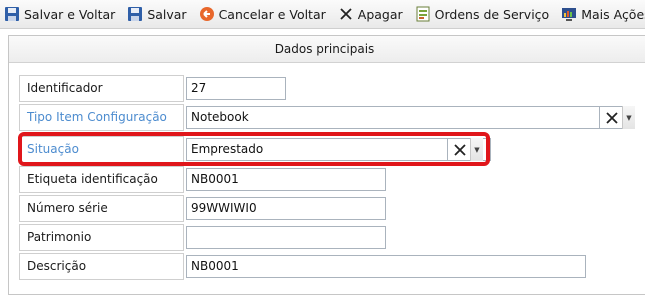 The height and width of the screenshot is (295, 645). What do you see at coordinates (227, 149) in the screenshot?
I see `situacao-value: Emprestado` at bounding box center [227, 149].